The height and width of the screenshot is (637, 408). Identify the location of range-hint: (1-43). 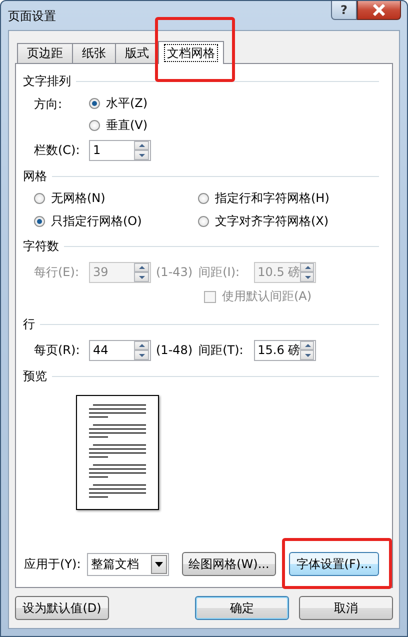
(174, 272).